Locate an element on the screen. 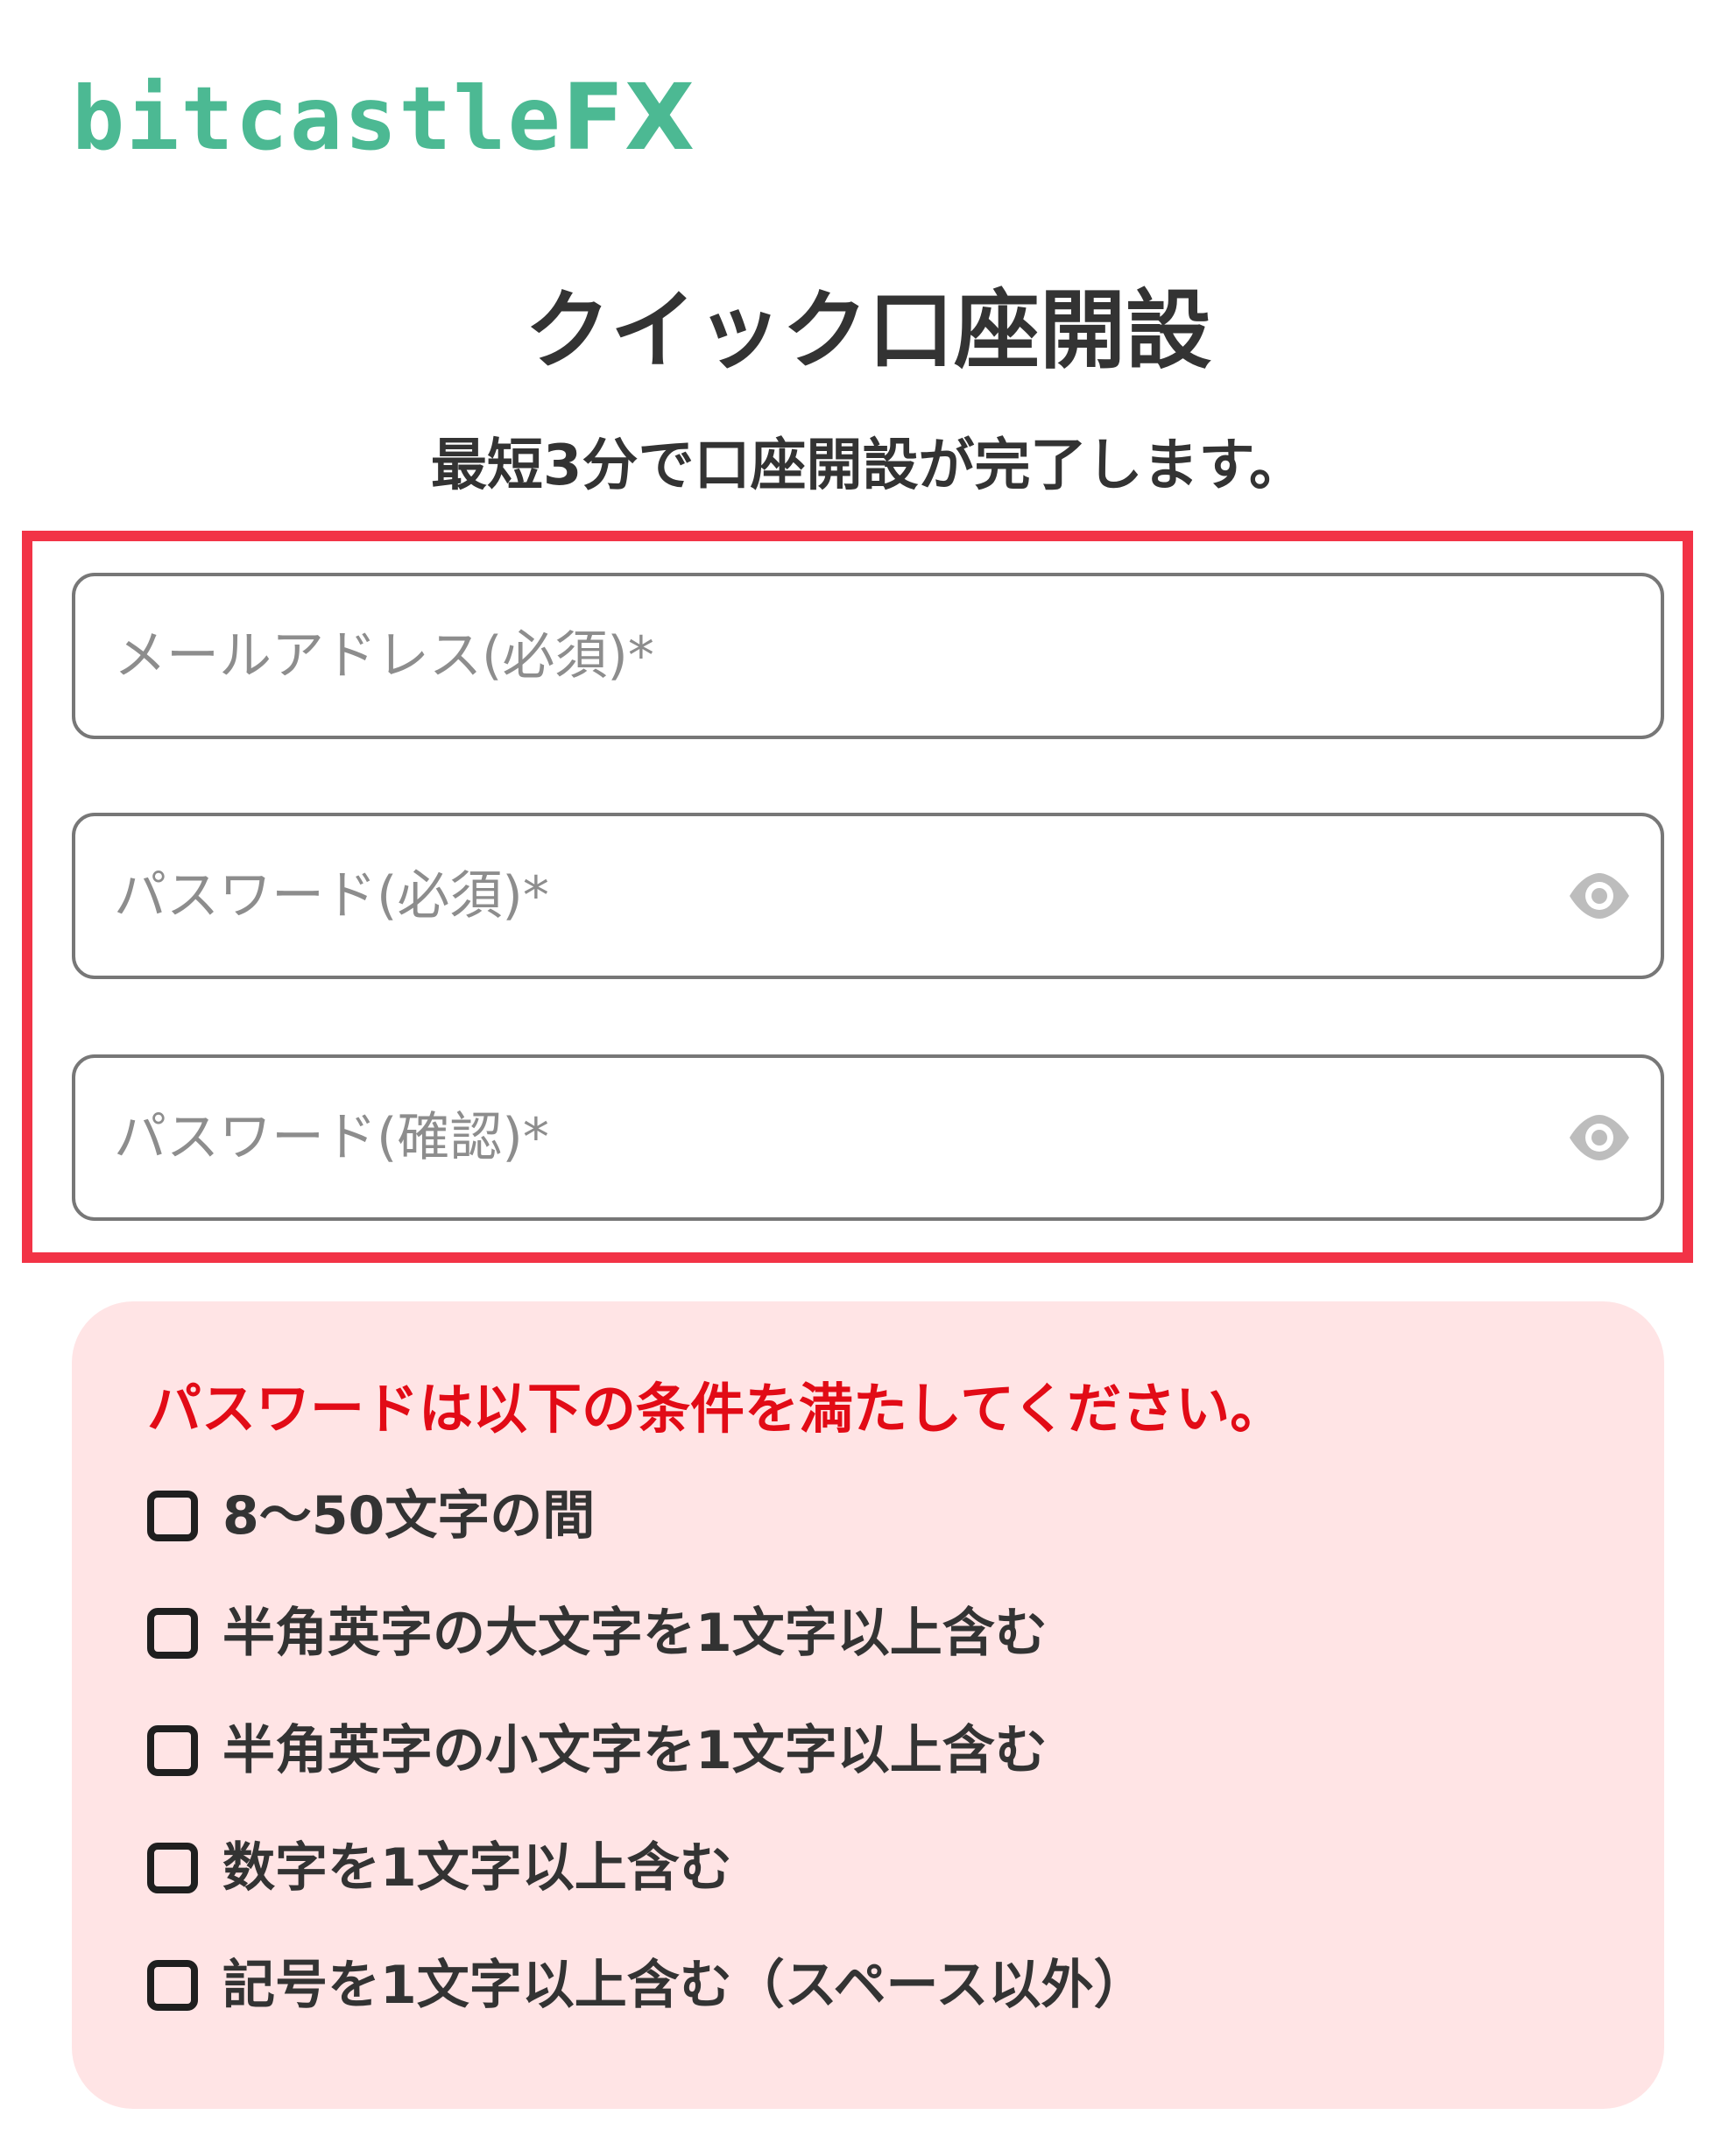  password-confirm-field-container is located at coordinates (868, 1137).